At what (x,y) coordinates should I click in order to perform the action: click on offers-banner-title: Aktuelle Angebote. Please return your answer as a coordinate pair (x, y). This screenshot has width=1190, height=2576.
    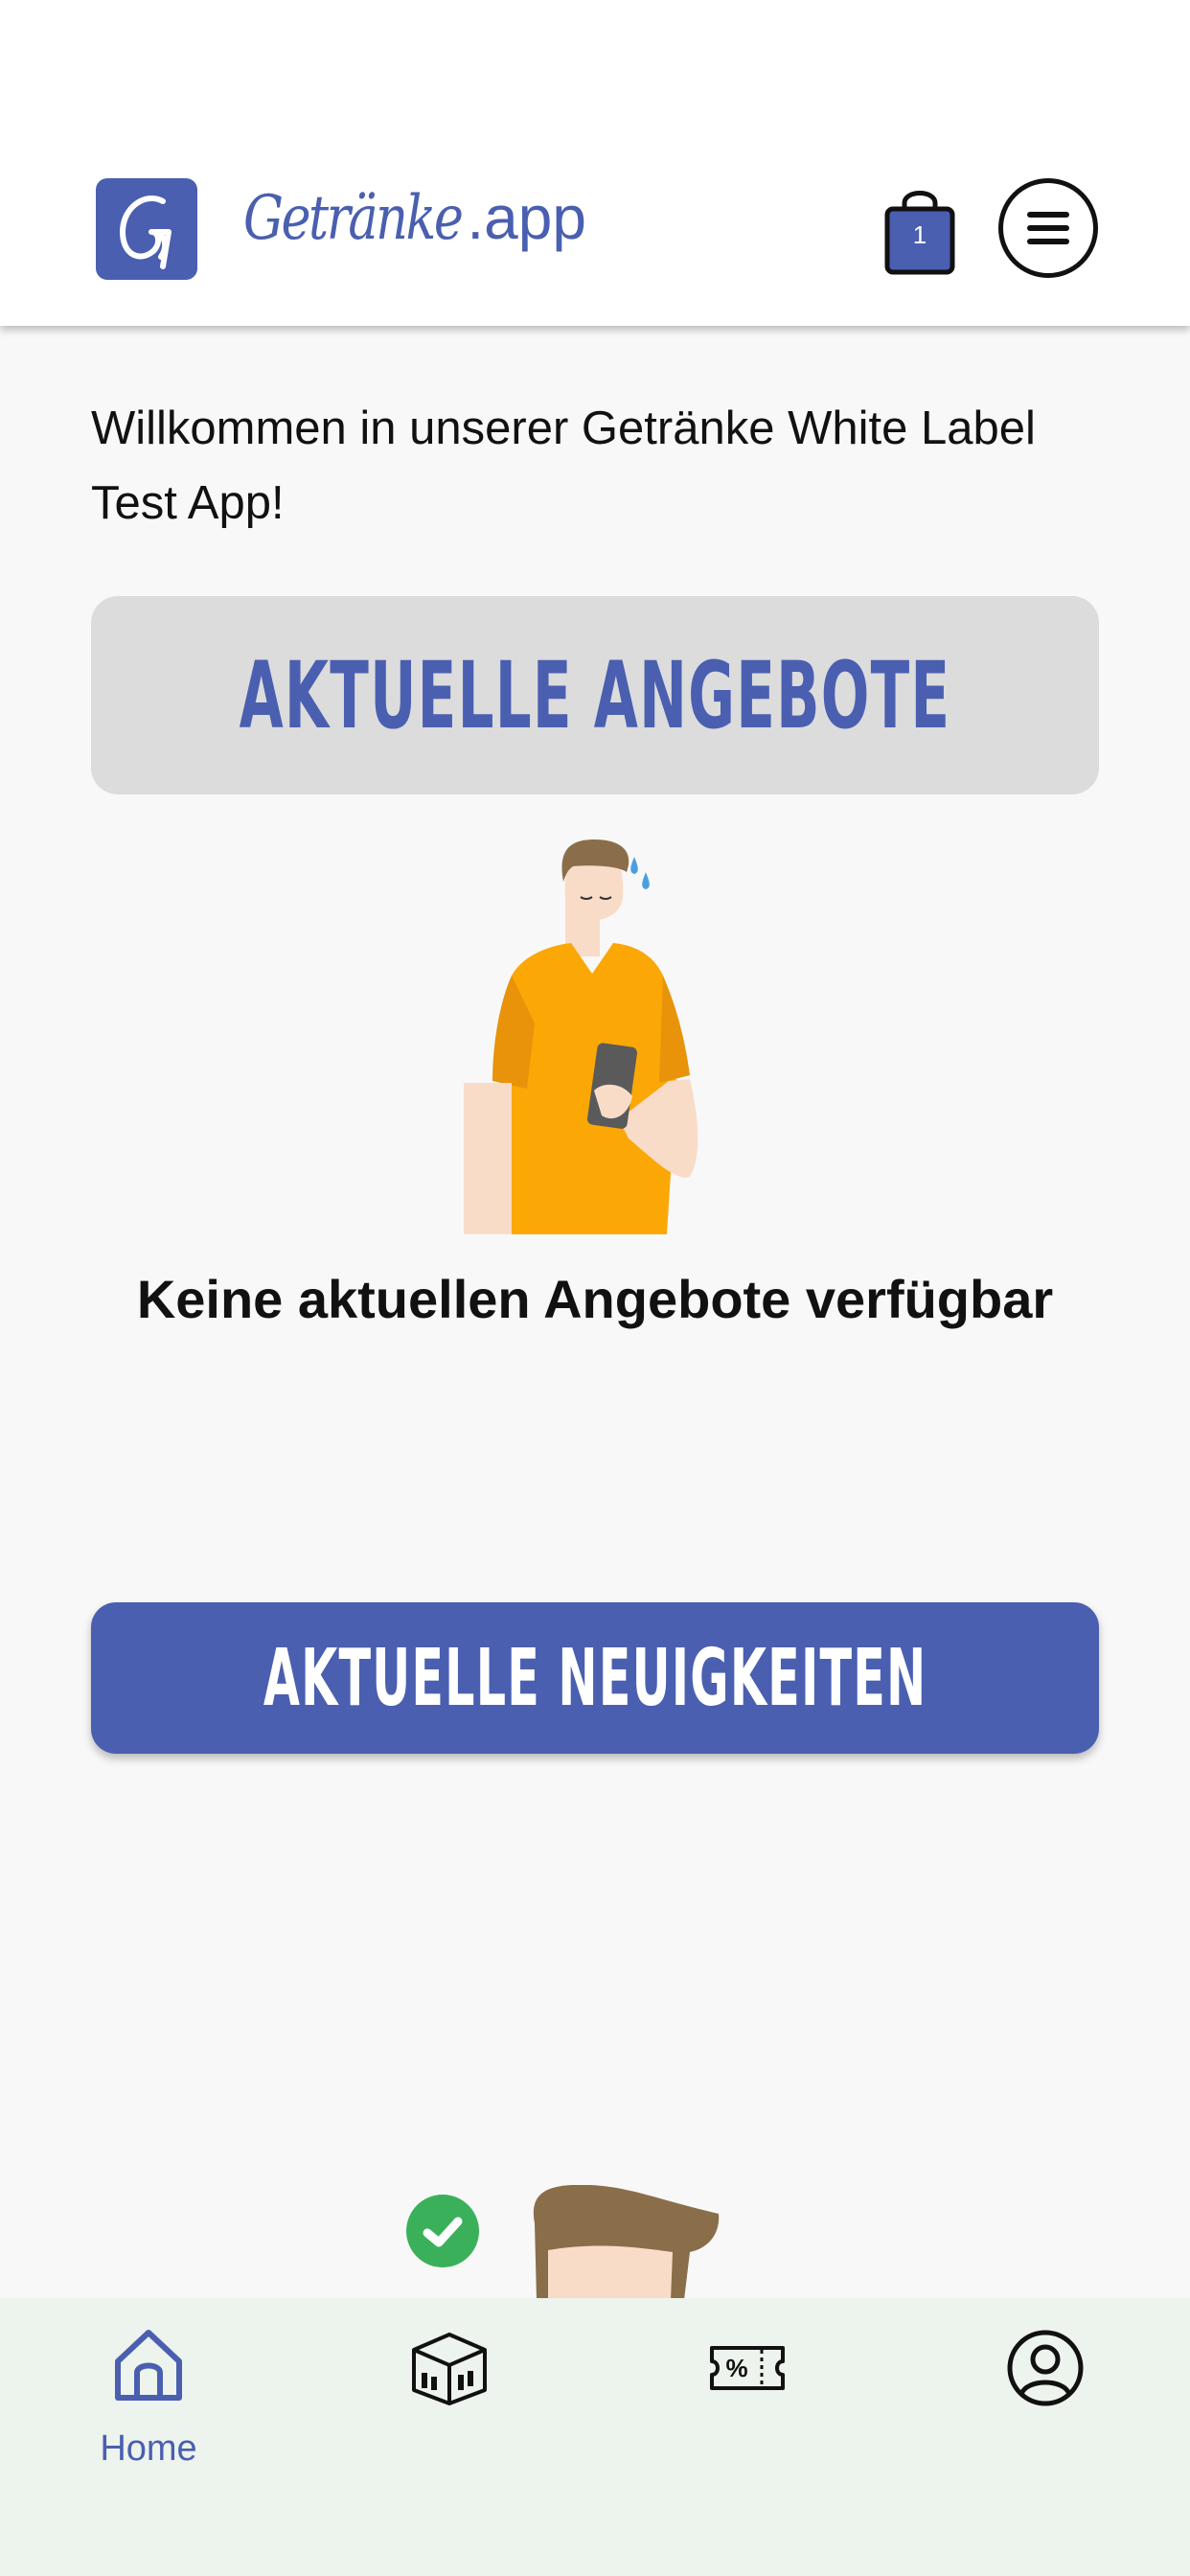
    Looking at the image, I should click on (595, 695).